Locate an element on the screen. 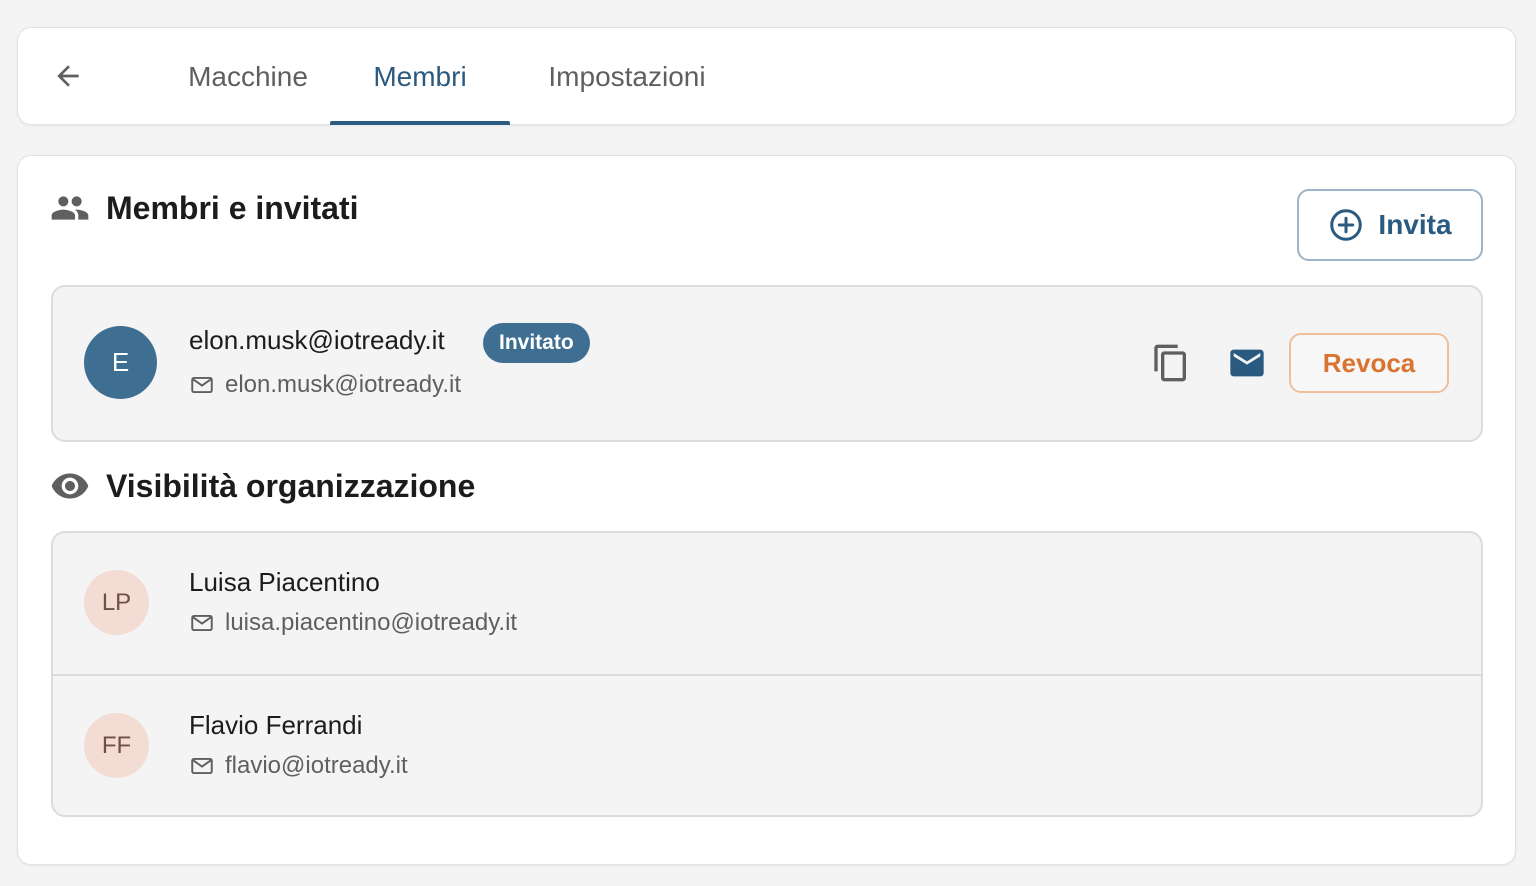 The height and width of the screenshot is (886, 1536). back-button is located at coordinates (68, 76).